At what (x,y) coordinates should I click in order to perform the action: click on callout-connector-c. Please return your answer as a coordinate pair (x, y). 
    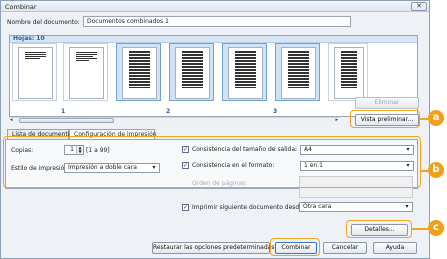
    Looking at the image, I should click on (420, 229).